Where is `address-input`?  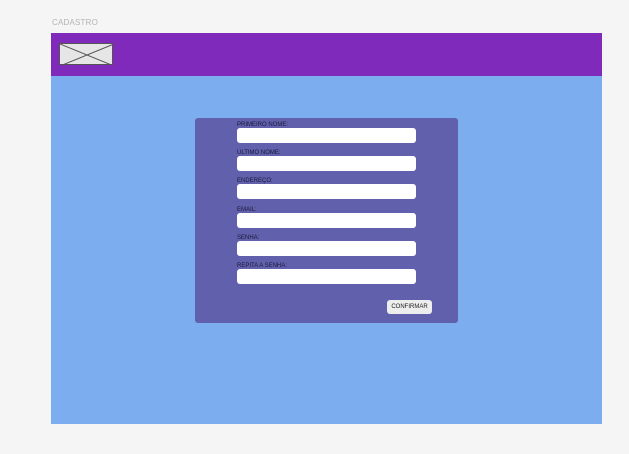 address-input is located at coordinates (326, 191).